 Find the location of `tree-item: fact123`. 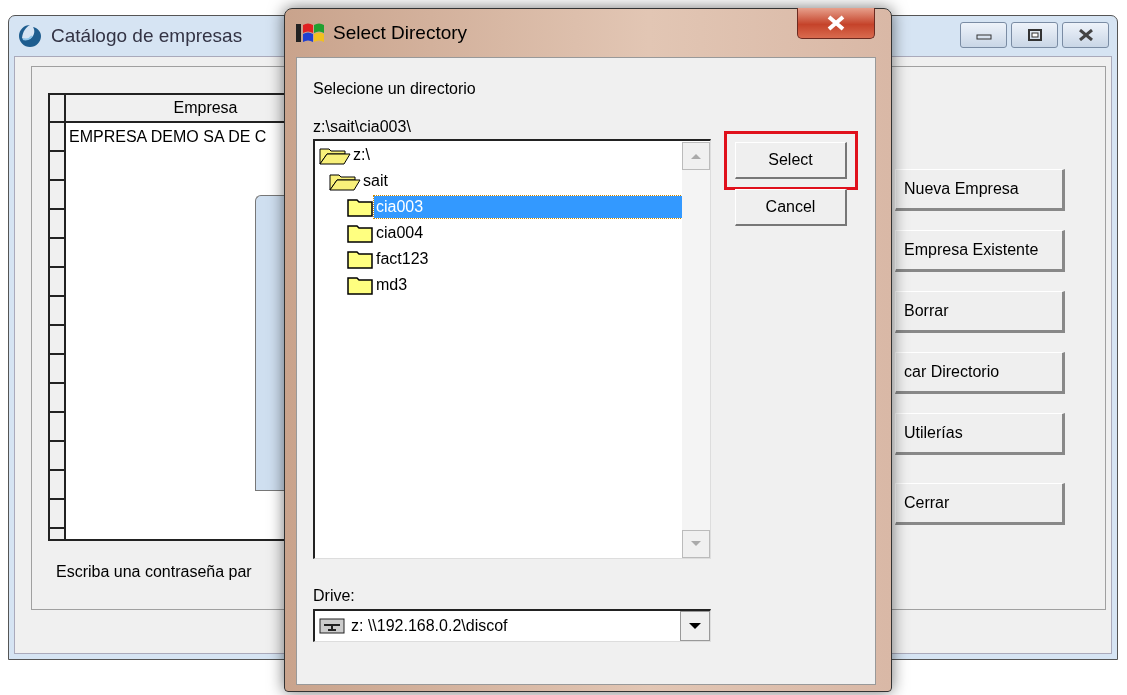

tree-item: fact123 is located at coordinates (402, 259).